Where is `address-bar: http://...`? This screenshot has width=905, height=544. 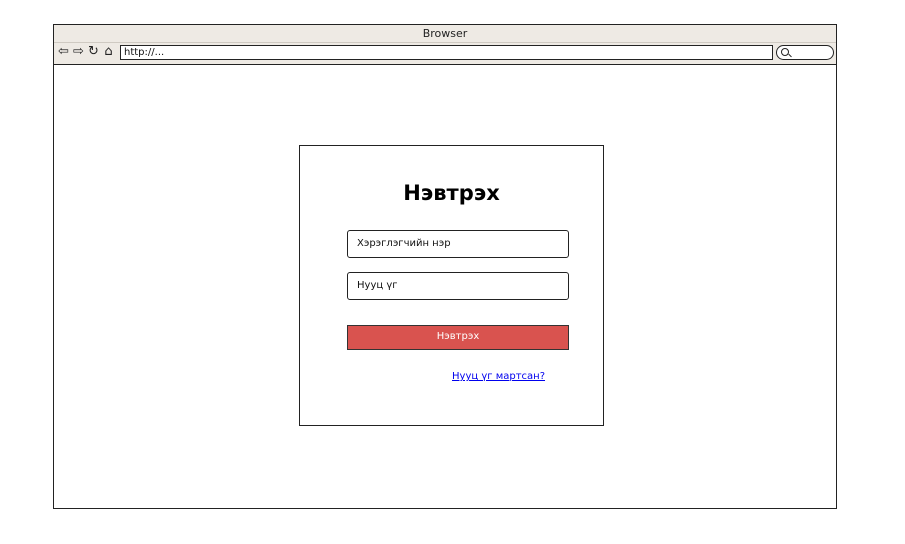
address-bar: http://... is located at coordinates (446, 52).